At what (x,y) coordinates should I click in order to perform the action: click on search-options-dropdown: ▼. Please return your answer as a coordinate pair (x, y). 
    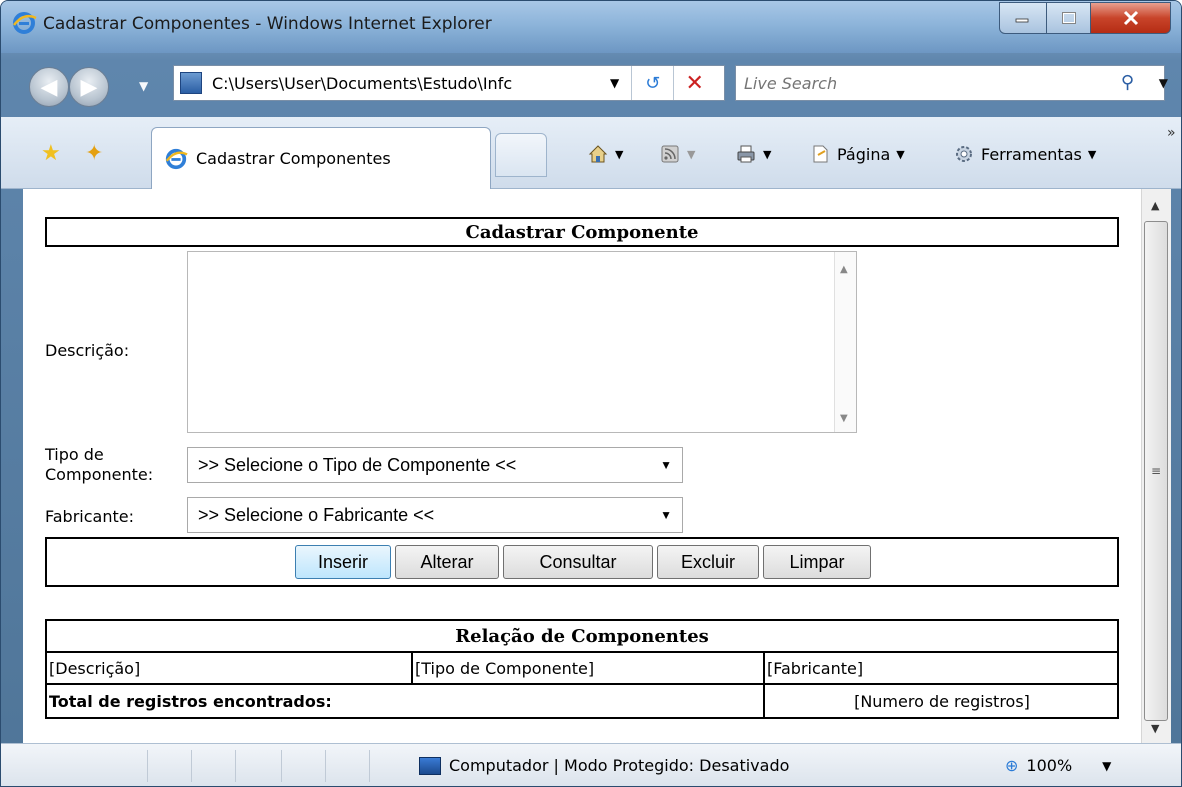
    Looking at the image, I should click on (1163, 83).